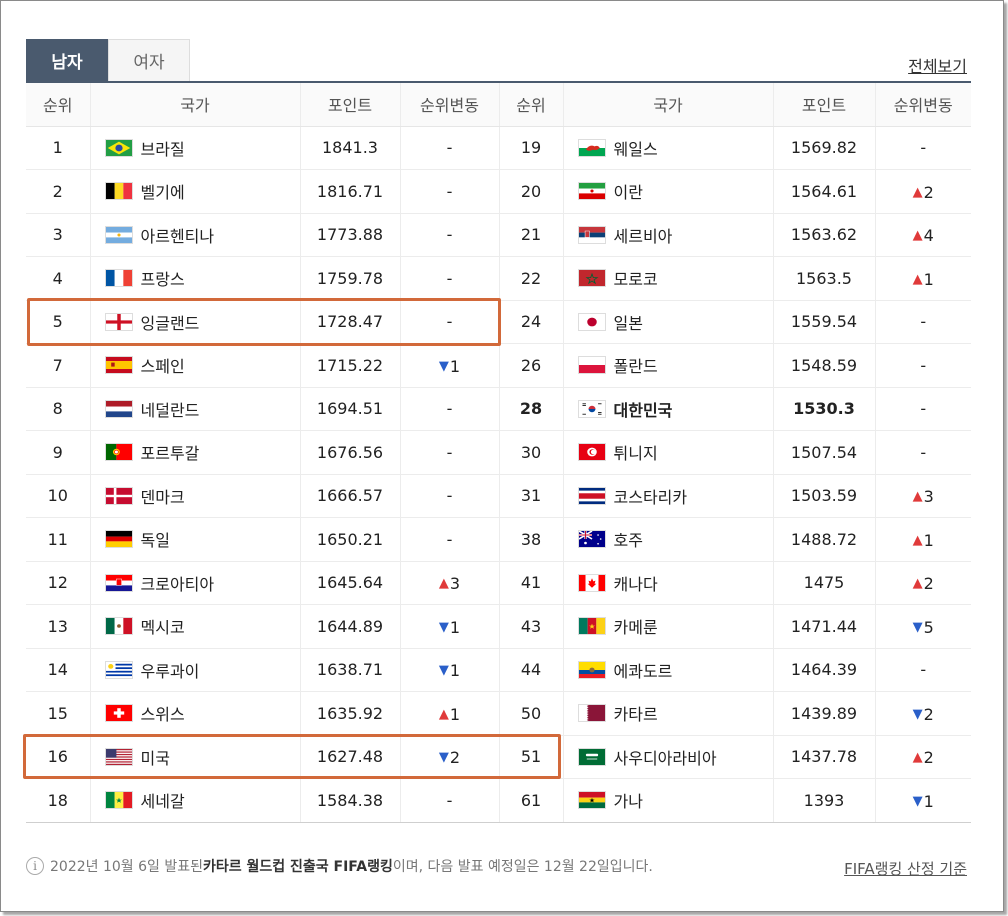 This screenshot has width=1008, height=916. I want to click on points-cell: 1475, so click(823, 583).